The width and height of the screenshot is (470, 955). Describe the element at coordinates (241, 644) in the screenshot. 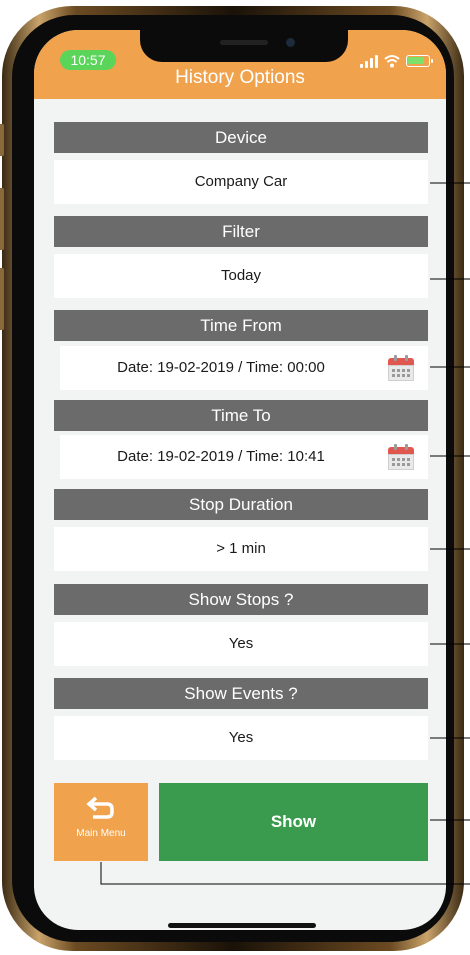

I see `show-stops-field: Yes` at that location.